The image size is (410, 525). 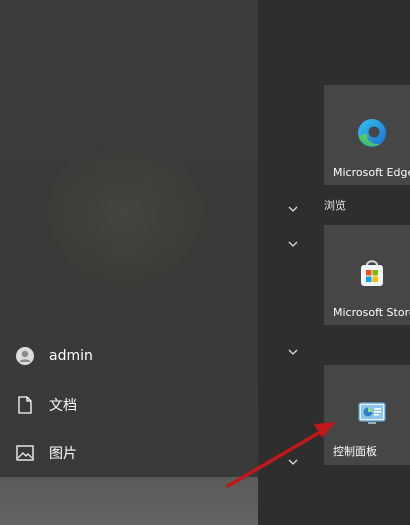 What do you see at coordinates (129, 501) in the screenshot?
I see `bottom-highlight-strip` at bounding box center [129, 501].